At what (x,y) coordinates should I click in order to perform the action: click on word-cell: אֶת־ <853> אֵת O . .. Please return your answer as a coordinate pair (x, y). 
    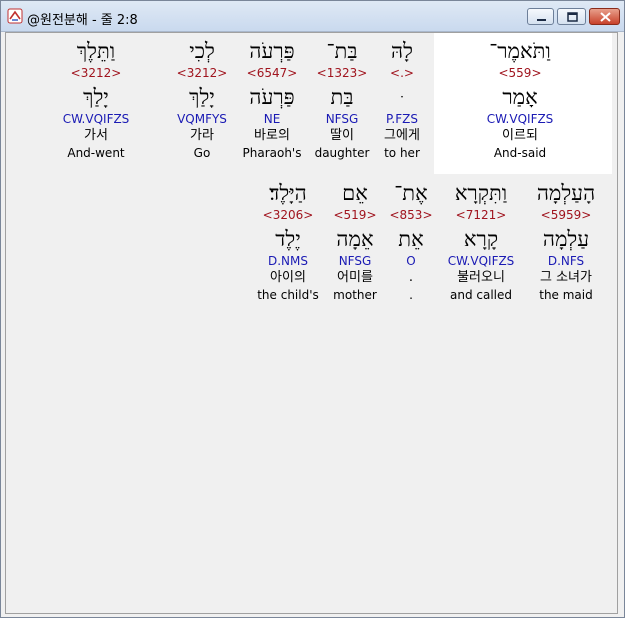
    Looking at the image, I should click on (411, 241).